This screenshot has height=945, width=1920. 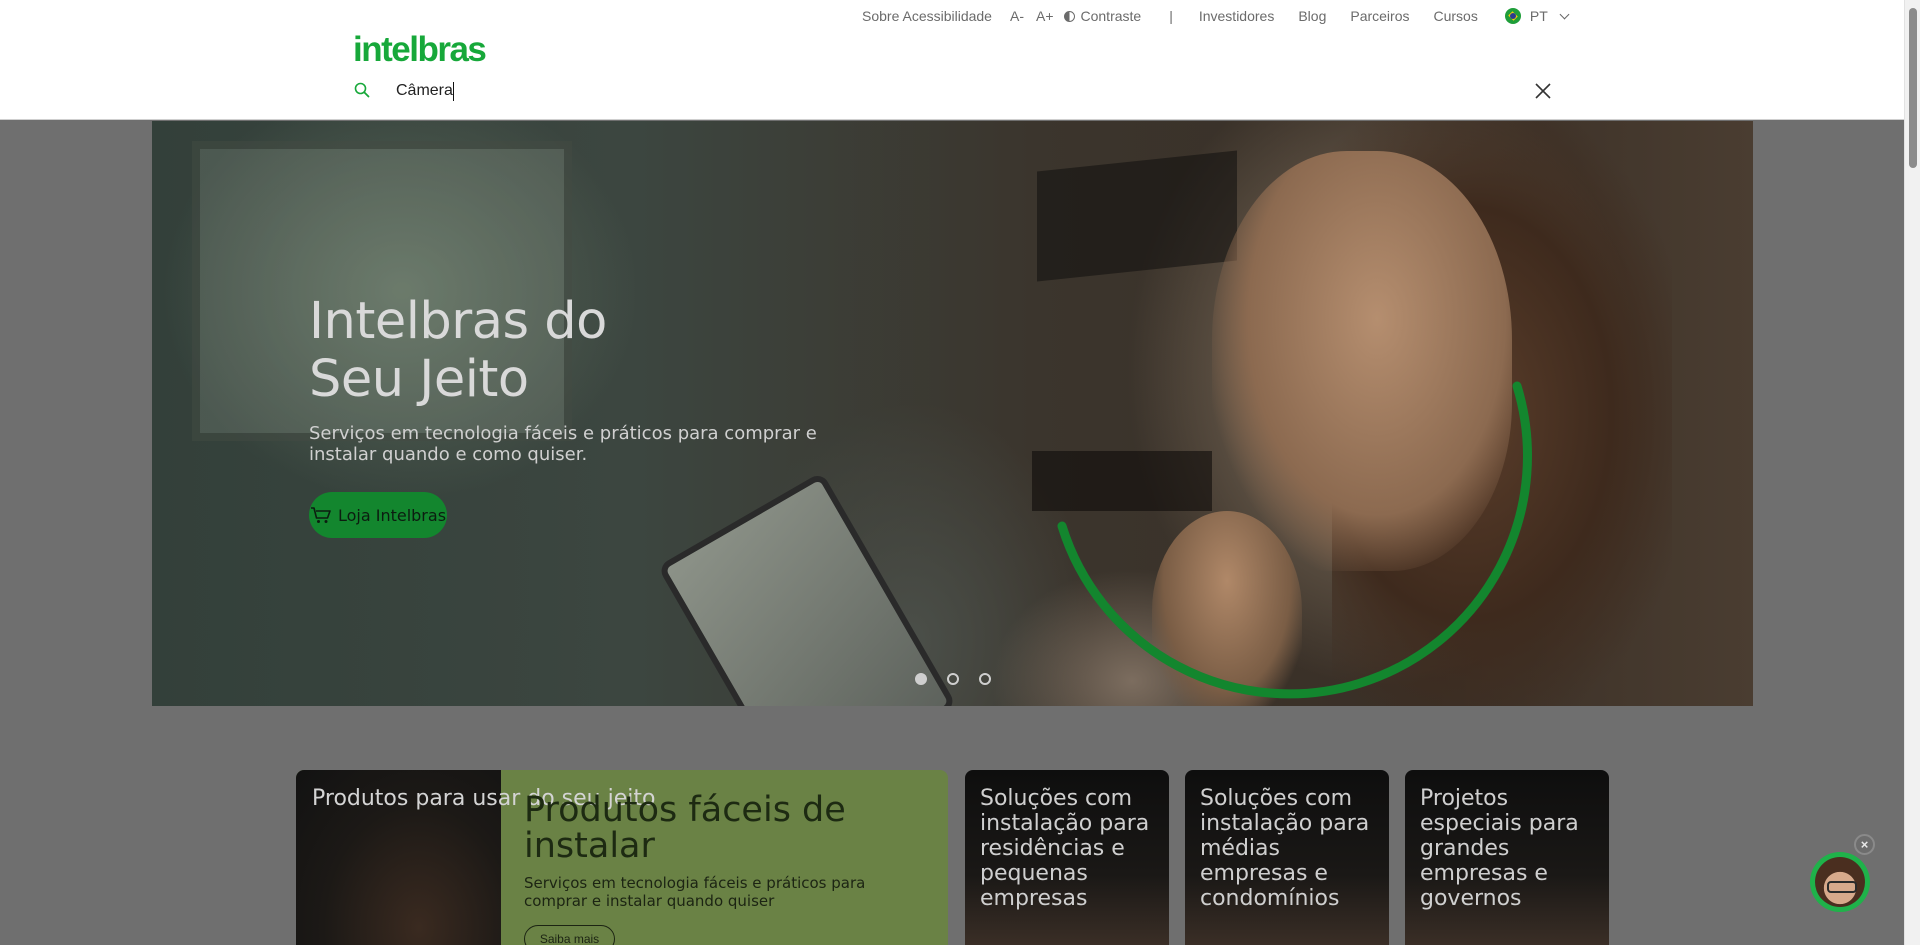 What do you see at coordinates (420, 50) in the screenshot?
I see `intelbras-logo: intelbras` at bounding box center [420, 50].